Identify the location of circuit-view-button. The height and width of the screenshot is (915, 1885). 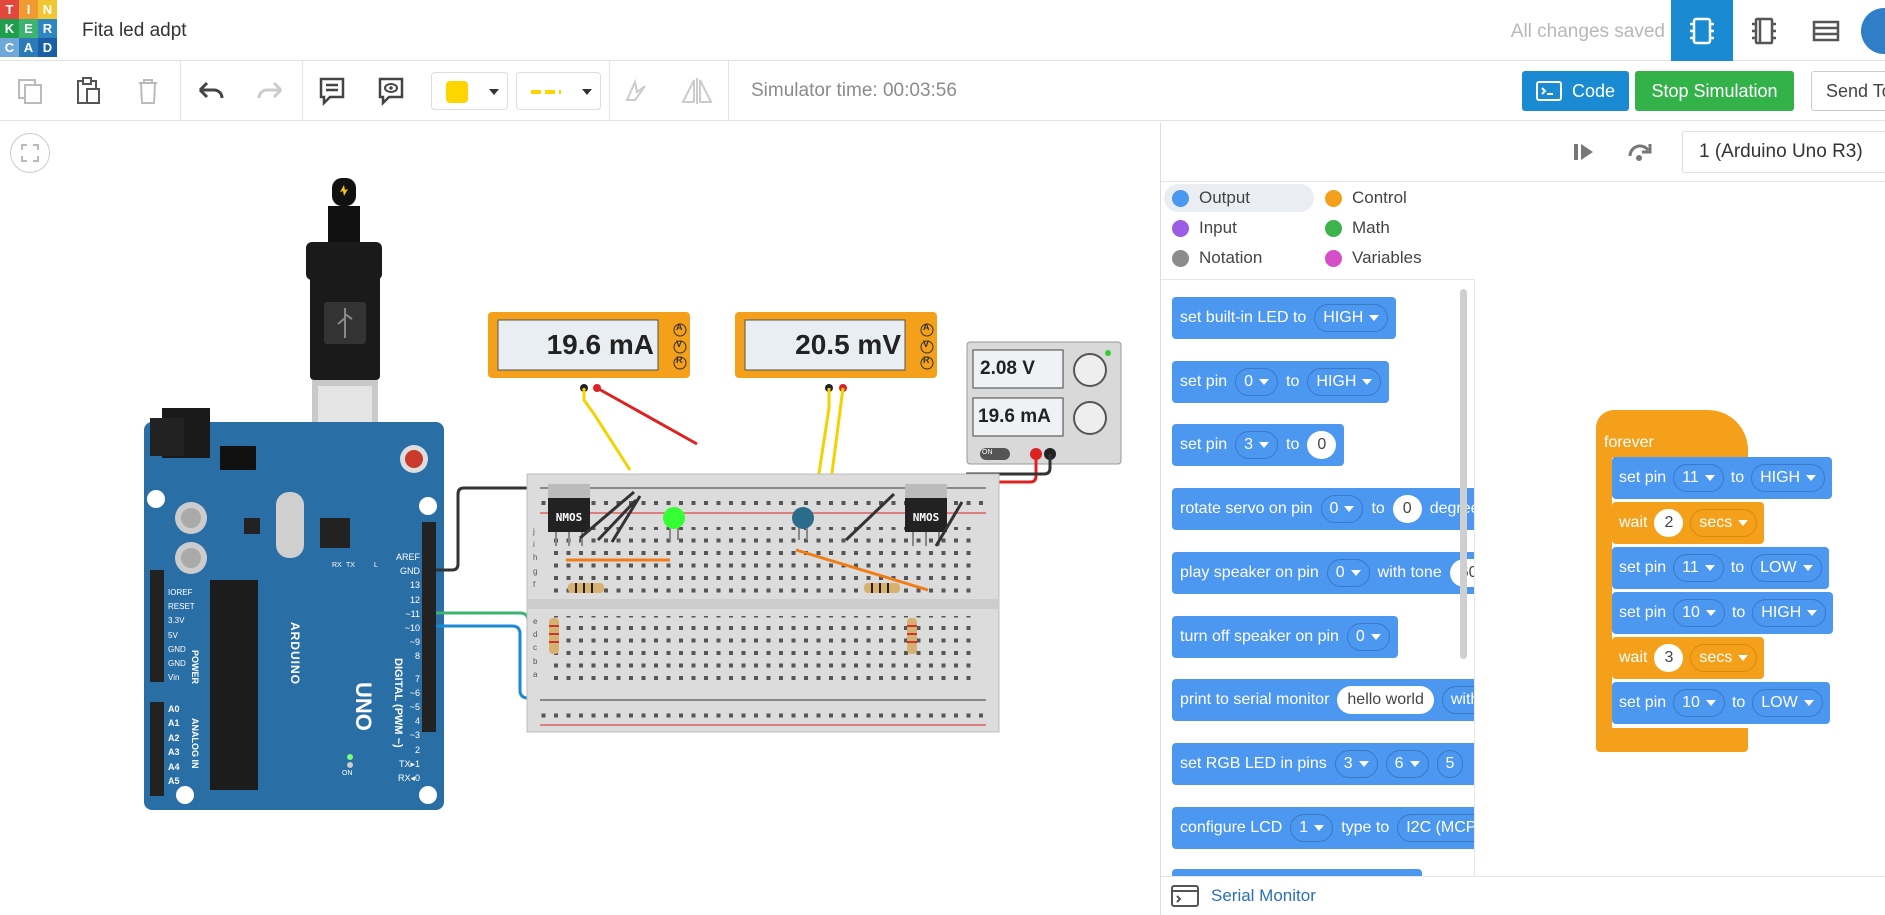
(1702, 30).